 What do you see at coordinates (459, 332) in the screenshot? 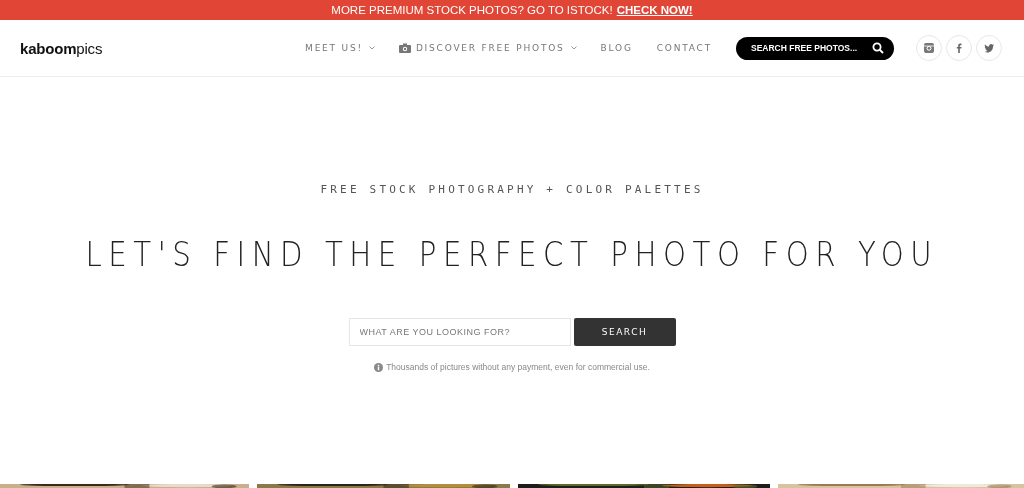
I see `search-field: WHAT ARE YOU LOOKING FOR?` at bounding box center [459, 332].